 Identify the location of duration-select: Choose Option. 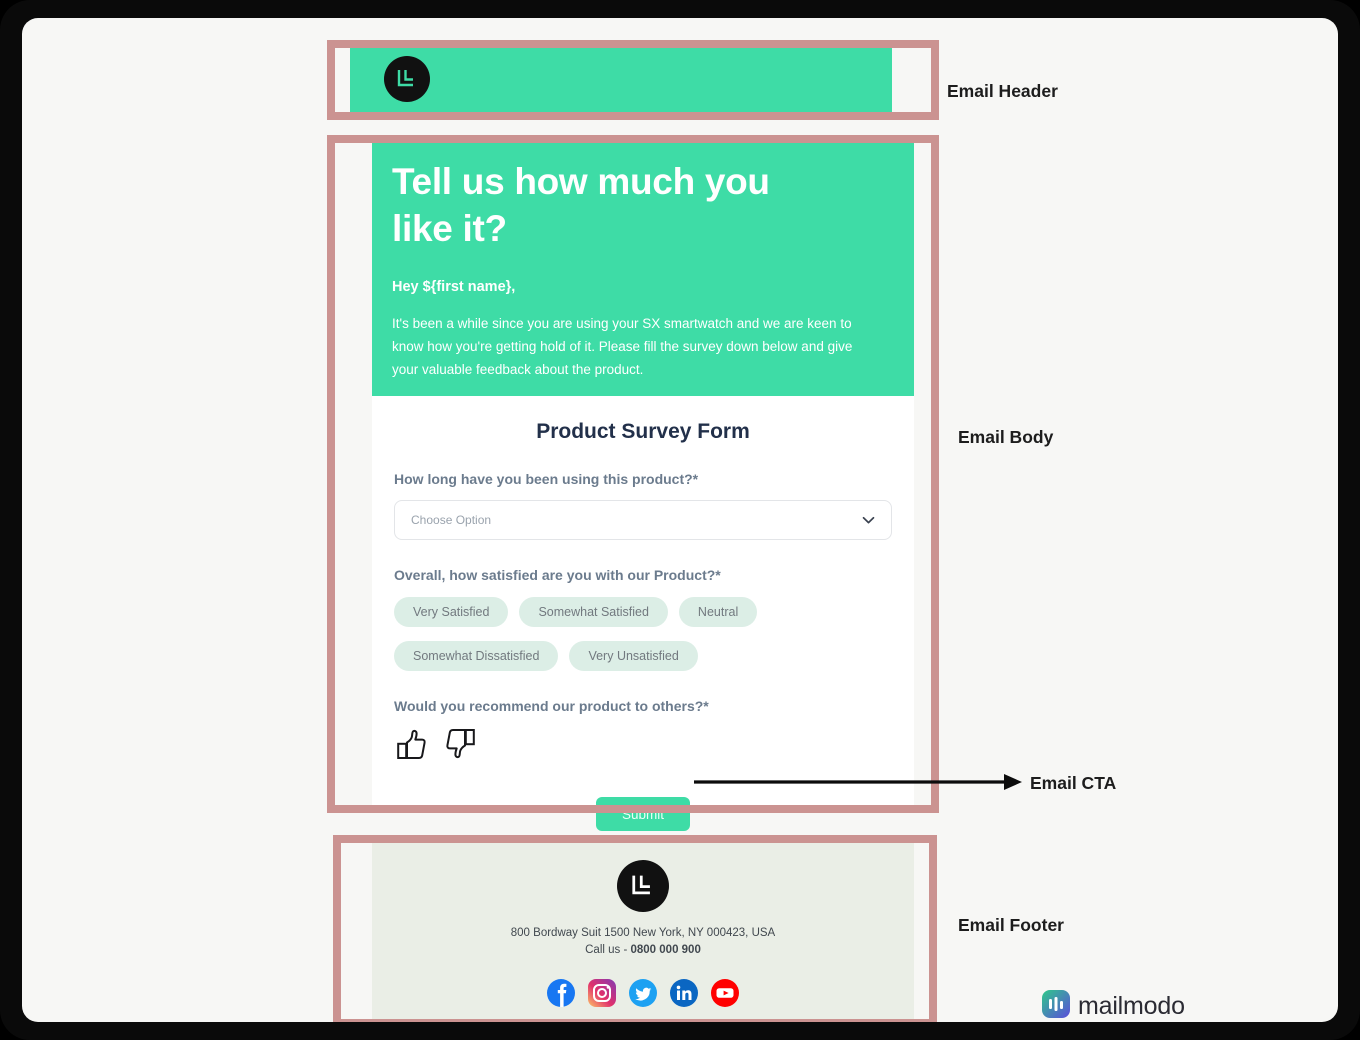
(643, 520).